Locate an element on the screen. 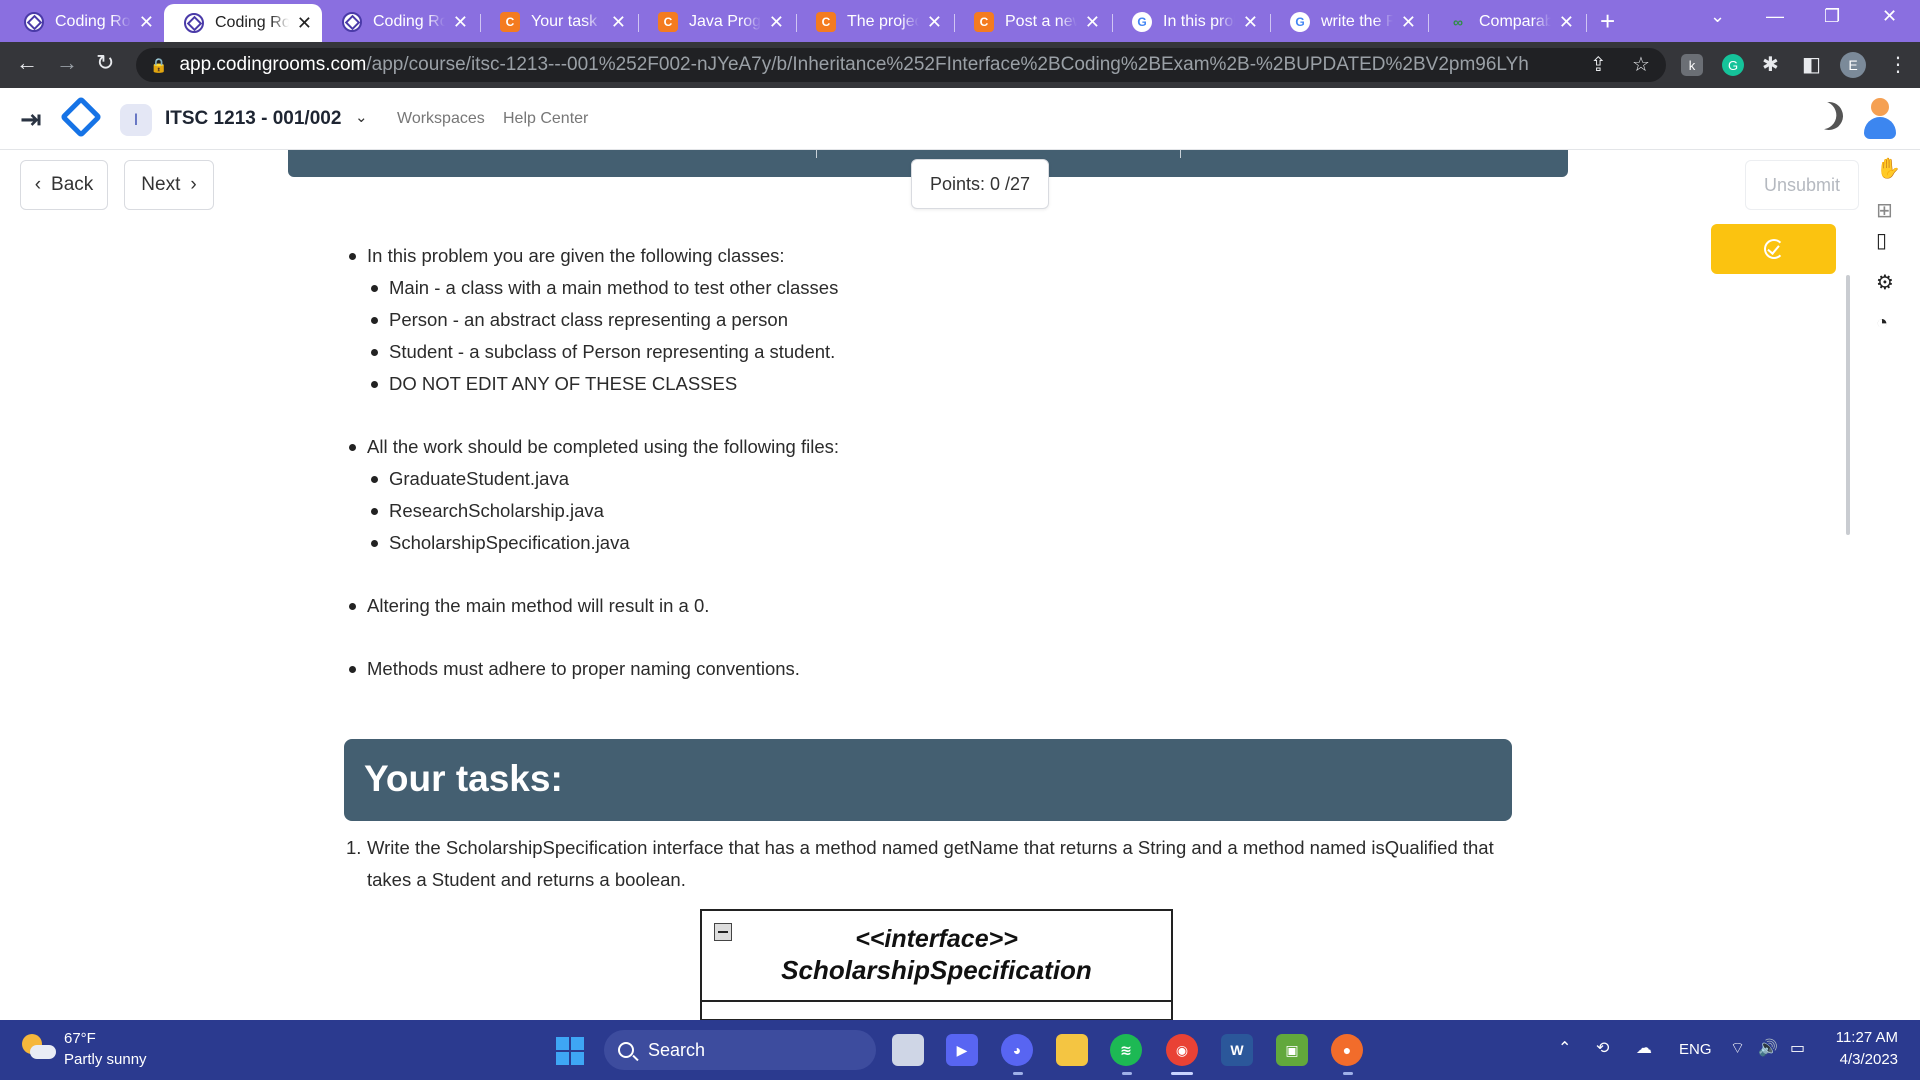 The image size is (1920, 1080). dark-mode-moon-icon is located at coordinates (1829, 116).